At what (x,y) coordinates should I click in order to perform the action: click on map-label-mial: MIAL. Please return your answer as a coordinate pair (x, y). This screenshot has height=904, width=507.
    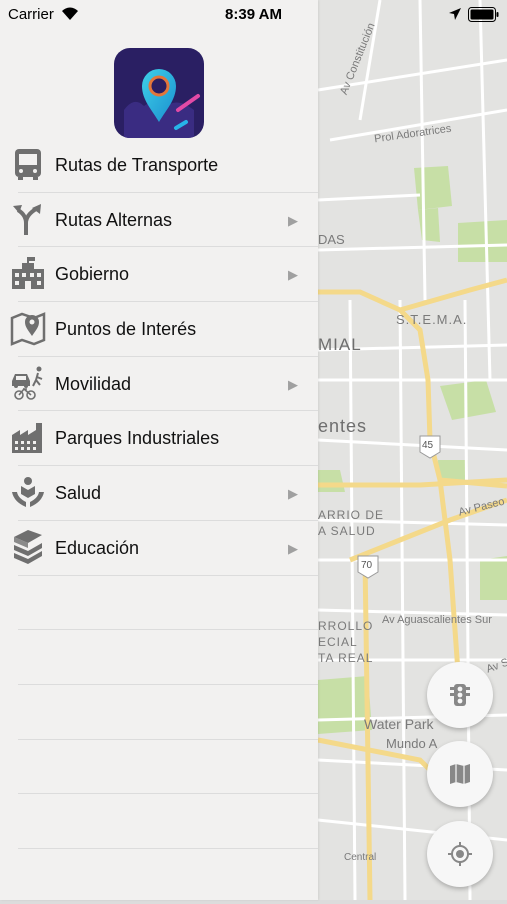
    Looking at the image, I should click on (340, 344).